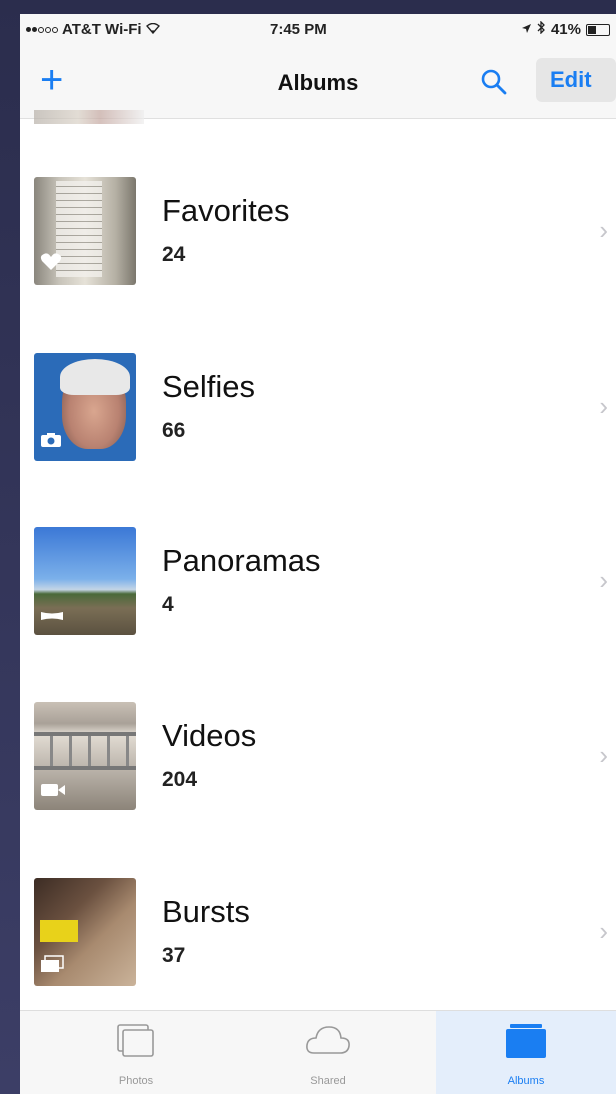 The width and height of the screenshot is (616, 1094). What do you see at coordinates (136, 1043) in the screenshot?
I see `photos-icon` at bounding box center [136, 1043].